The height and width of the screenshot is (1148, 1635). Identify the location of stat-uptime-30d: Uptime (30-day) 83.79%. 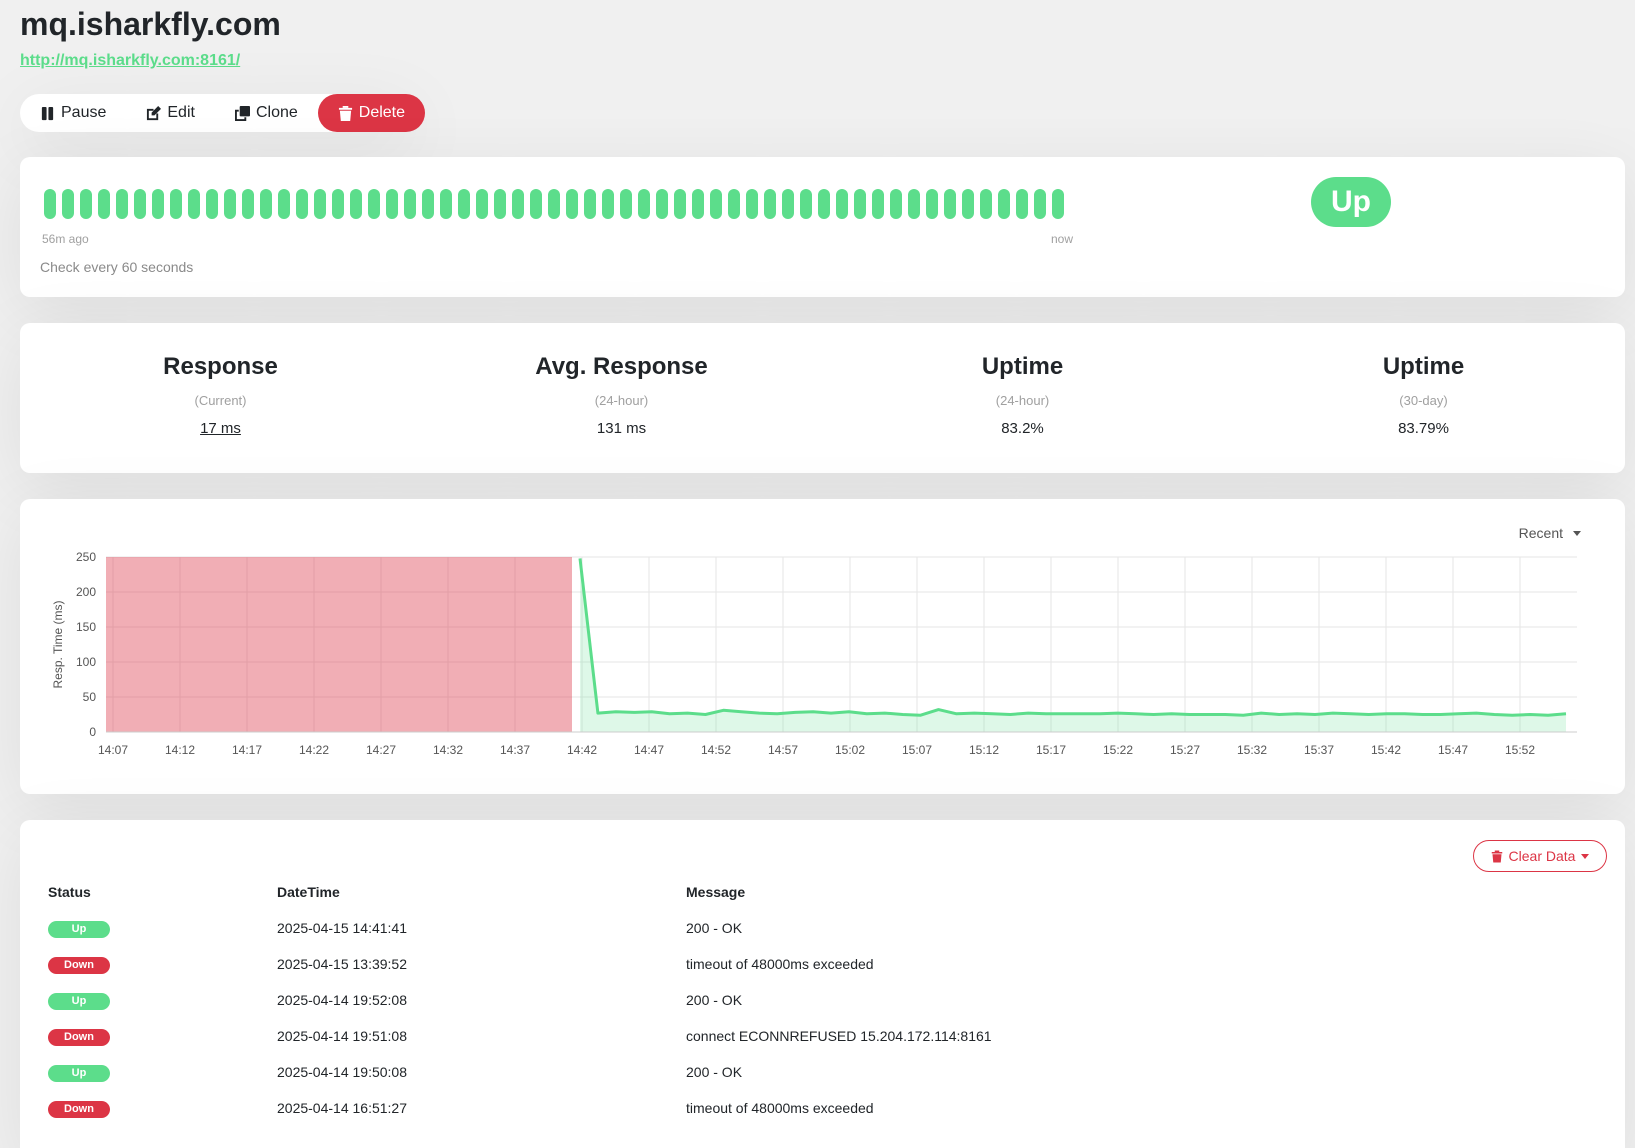
(1423, 395).